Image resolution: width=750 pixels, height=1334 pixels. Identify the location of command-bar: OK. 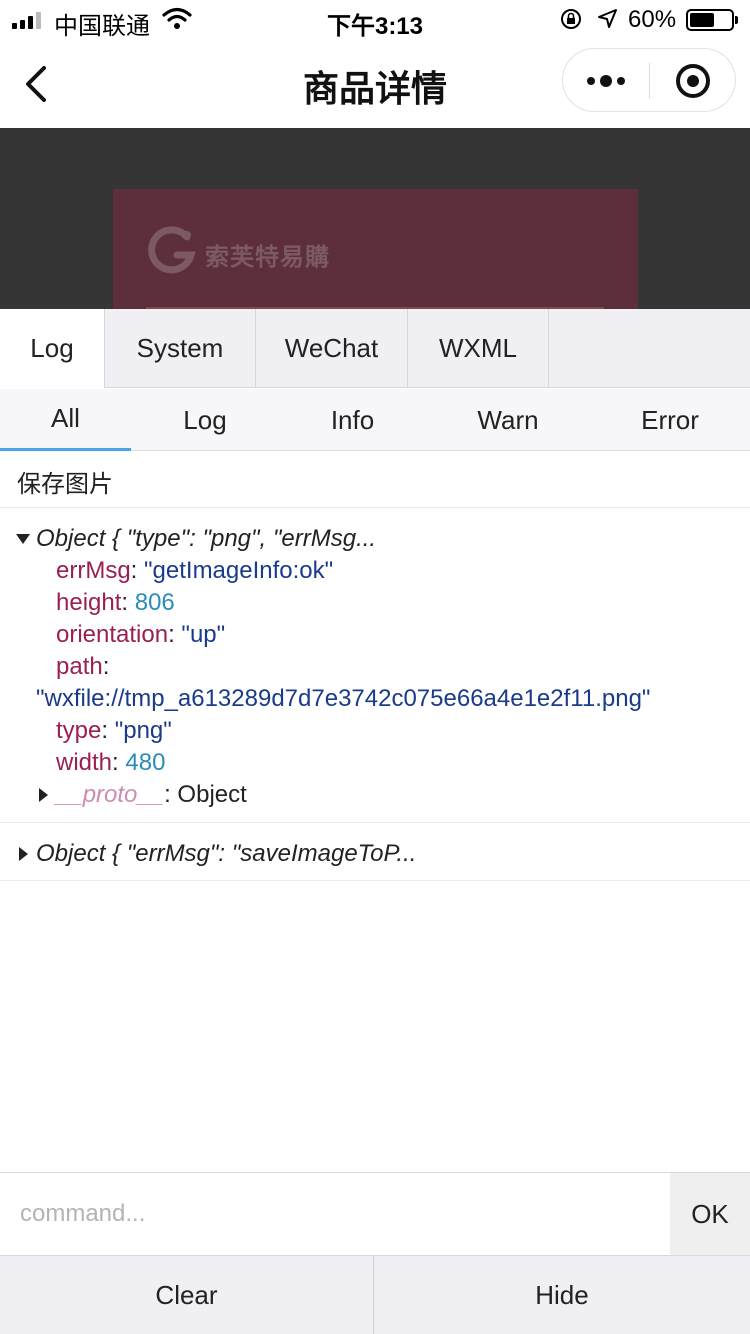
(375, 1213).